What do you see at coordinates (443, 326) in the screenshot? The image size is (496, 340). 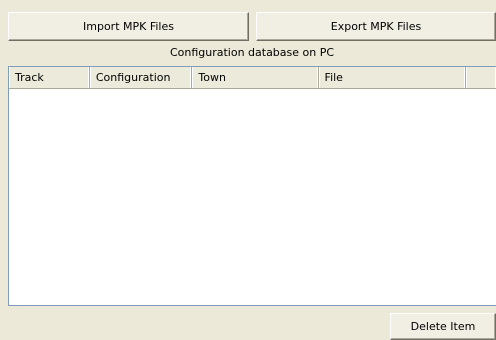 I see `delete-item-button: Delete Item` at bounding box center [443, 326].